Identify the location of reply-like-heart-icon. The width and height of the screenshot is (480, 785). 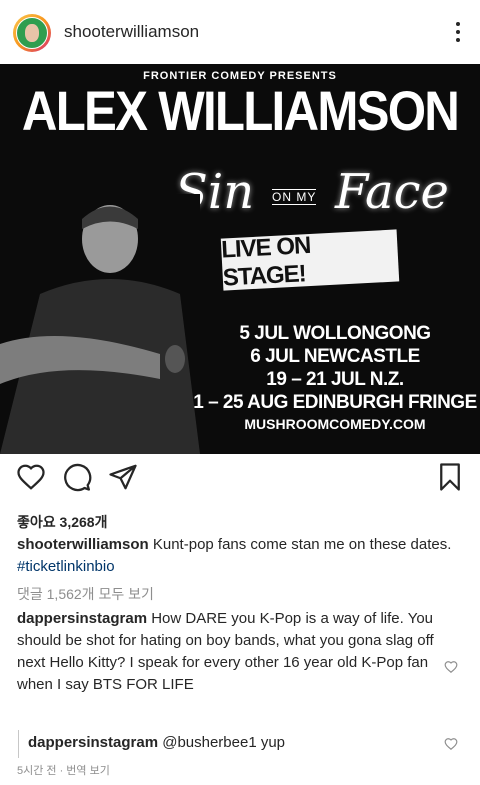
(451, 744).